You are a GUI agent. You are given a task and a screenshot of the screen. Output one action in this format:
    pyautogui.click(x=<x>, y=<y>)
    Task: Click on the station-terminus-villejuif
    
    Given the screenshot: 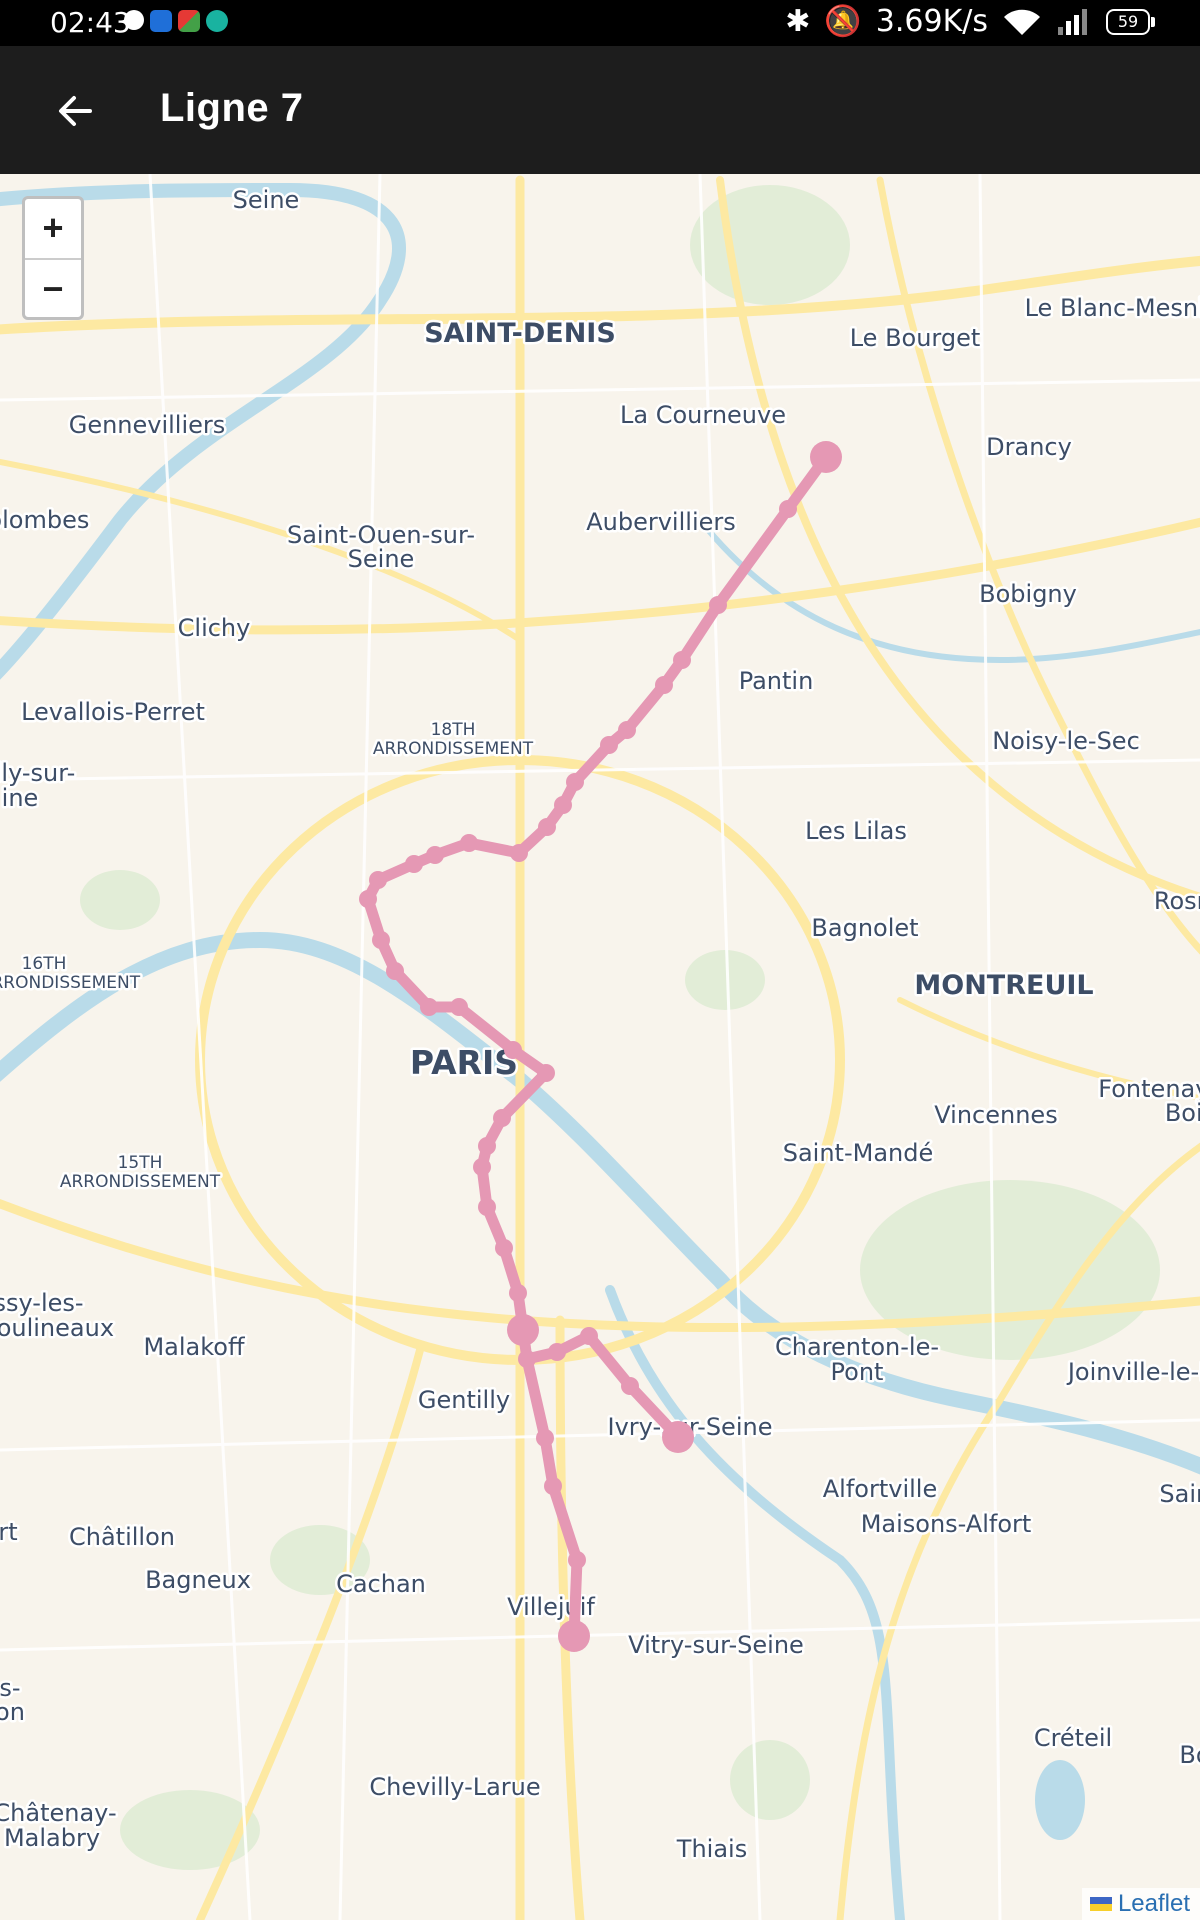 What is the action you would take?
    pyautogui.click(x=574, y=1636)
    